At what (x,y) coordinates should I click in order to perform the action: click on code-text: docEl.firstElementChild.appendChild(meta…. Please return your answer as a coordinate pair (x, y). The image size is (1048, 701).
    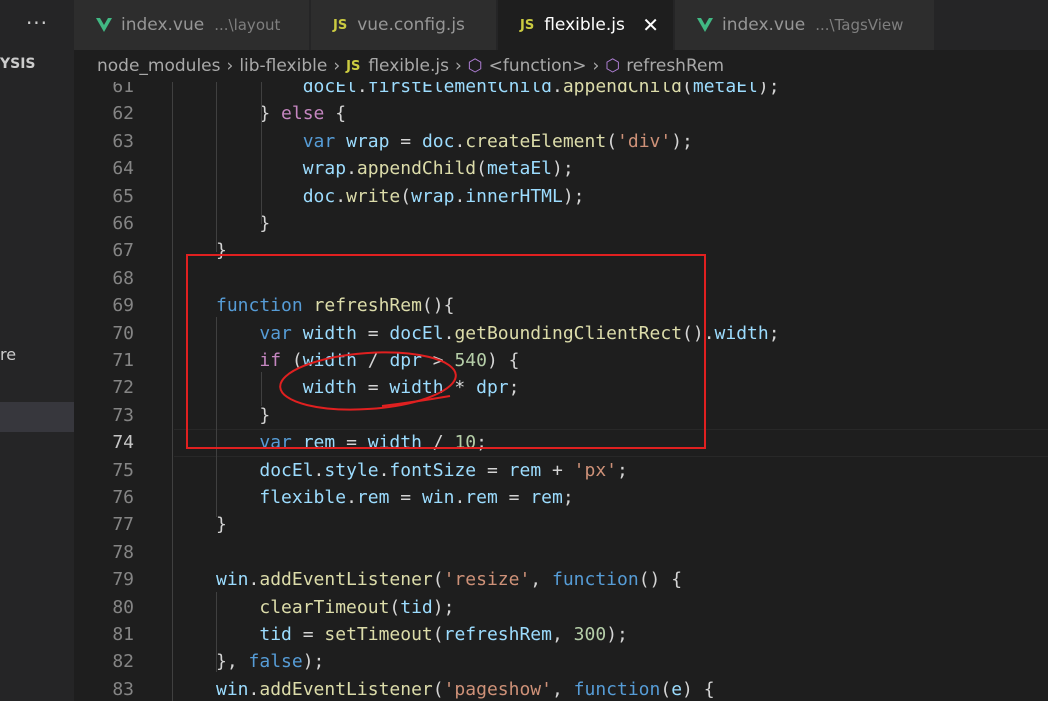
    Looking at the image, I should click on (498, 91).